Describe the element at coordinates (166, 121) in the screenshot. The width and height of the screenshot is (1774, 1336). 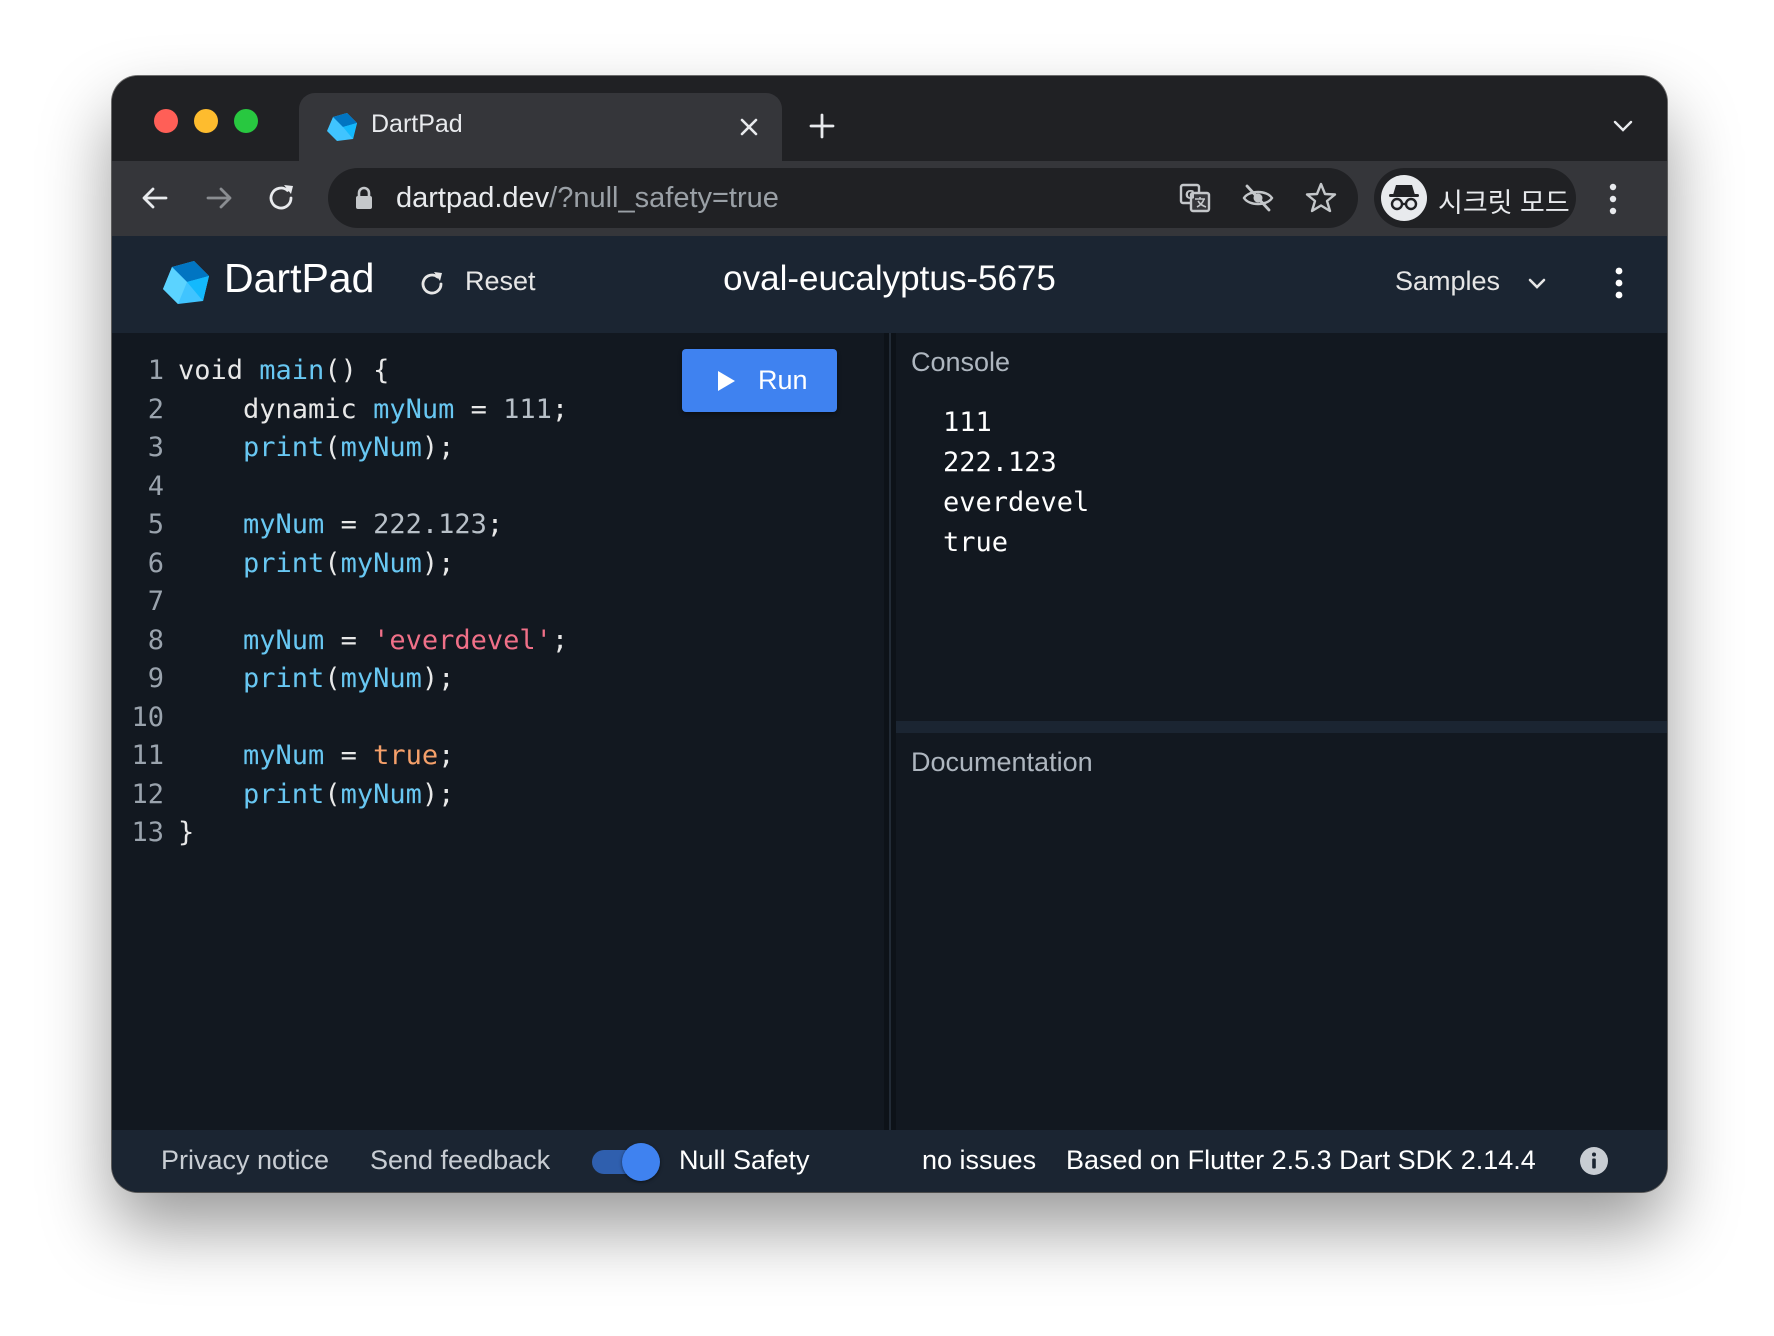
I see `close-window-button` at that location.